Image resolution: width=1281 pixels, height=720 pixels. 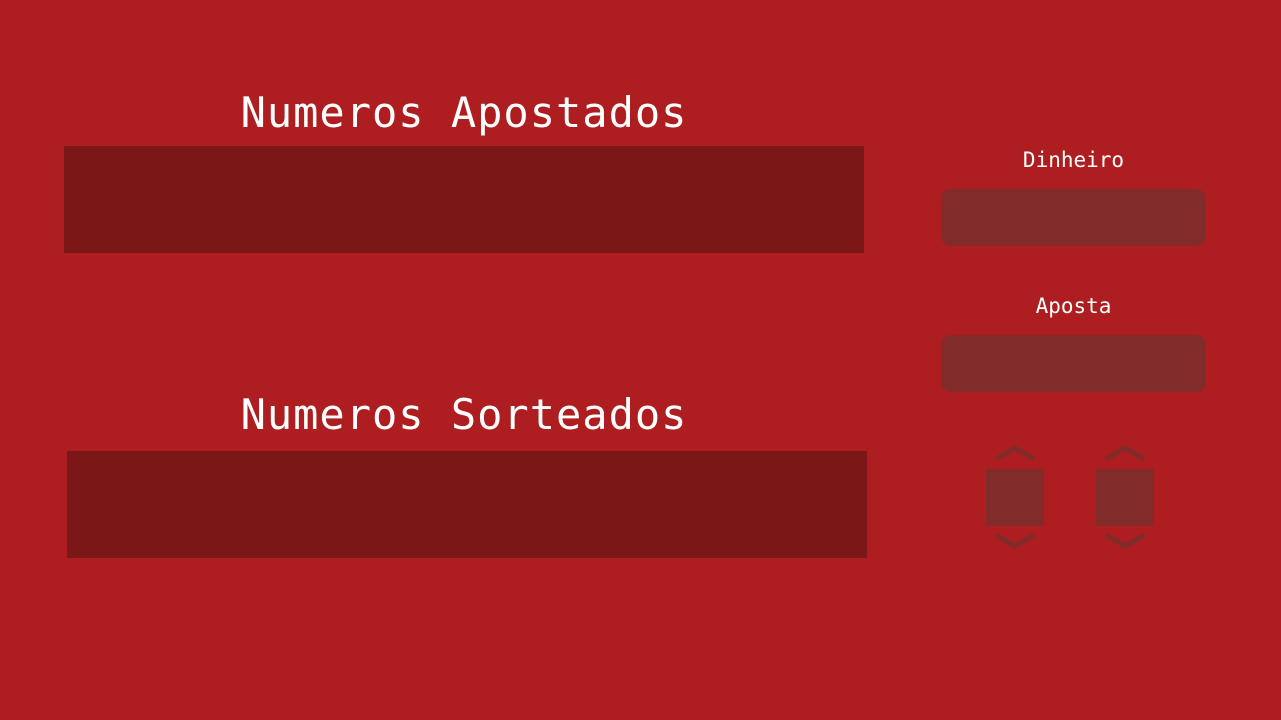 What do you see at coordinates (464, 112) in the screenshot?
I see `apostados-title: Numeros Apostados` at bounding box center [464, 112].